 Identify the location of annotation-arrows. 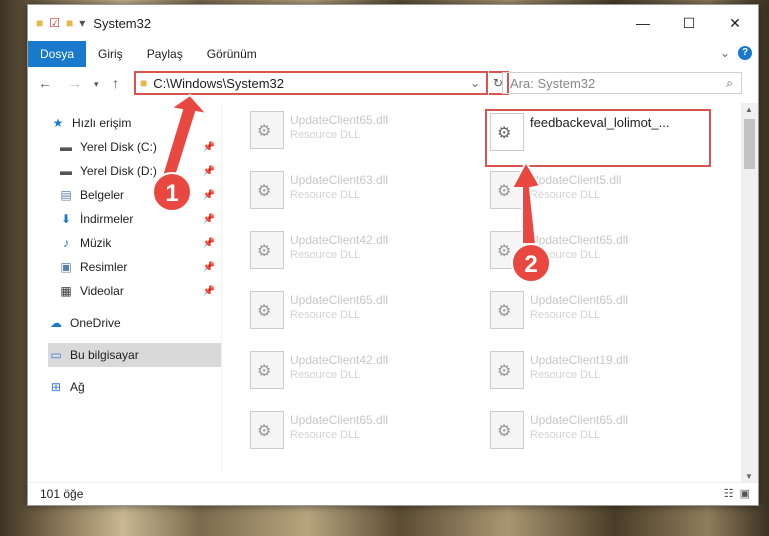
(351, 169).